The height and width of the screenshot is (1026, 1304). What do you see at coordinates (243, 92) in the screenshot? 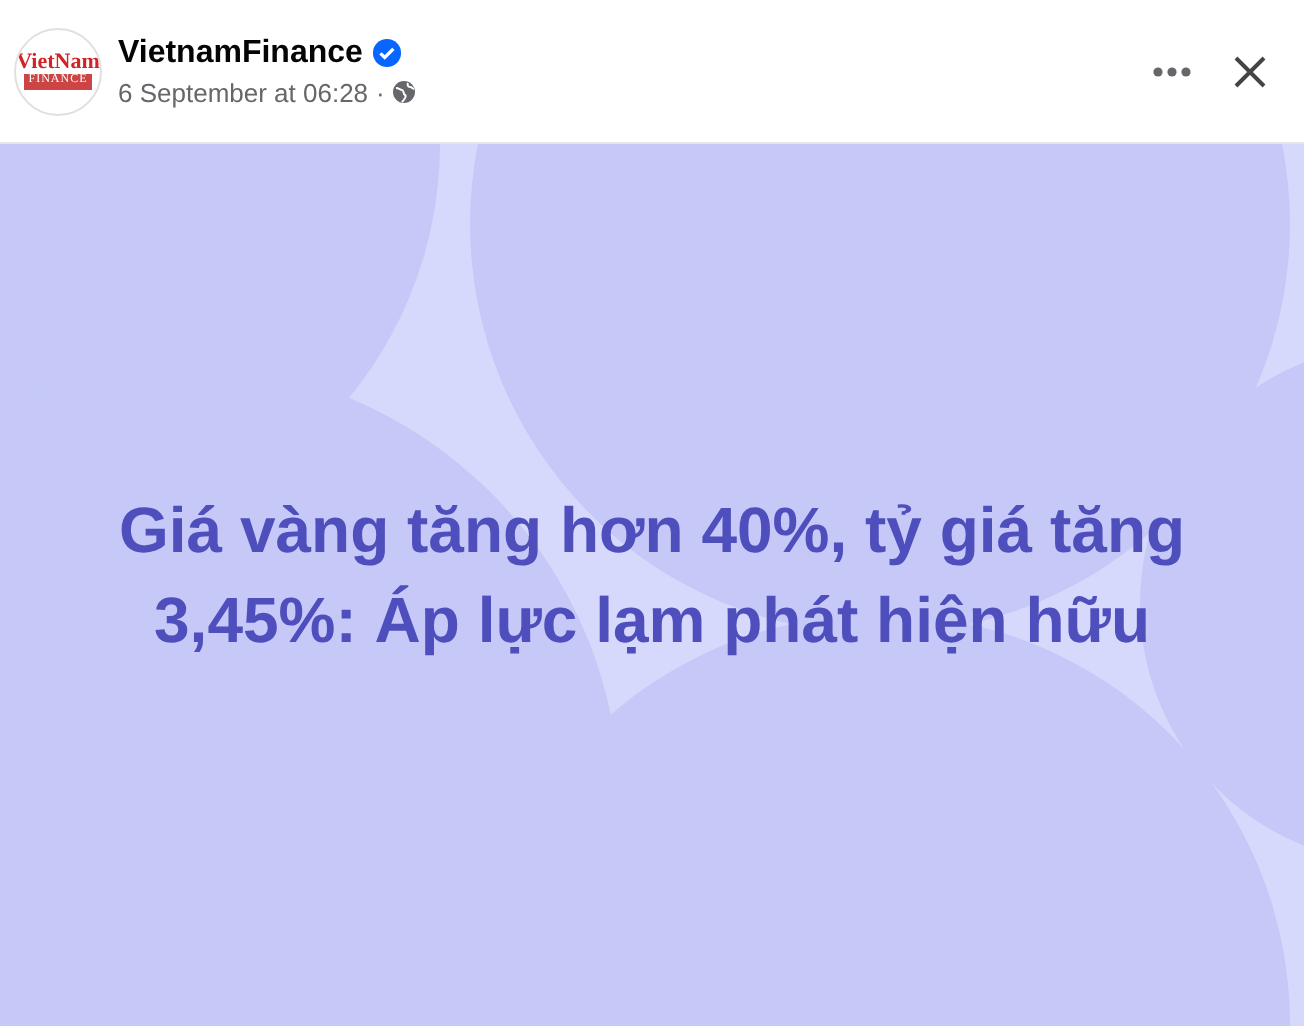
I see `post-timestamp: 6 September at 06:28` at bounding box center [243, 92].